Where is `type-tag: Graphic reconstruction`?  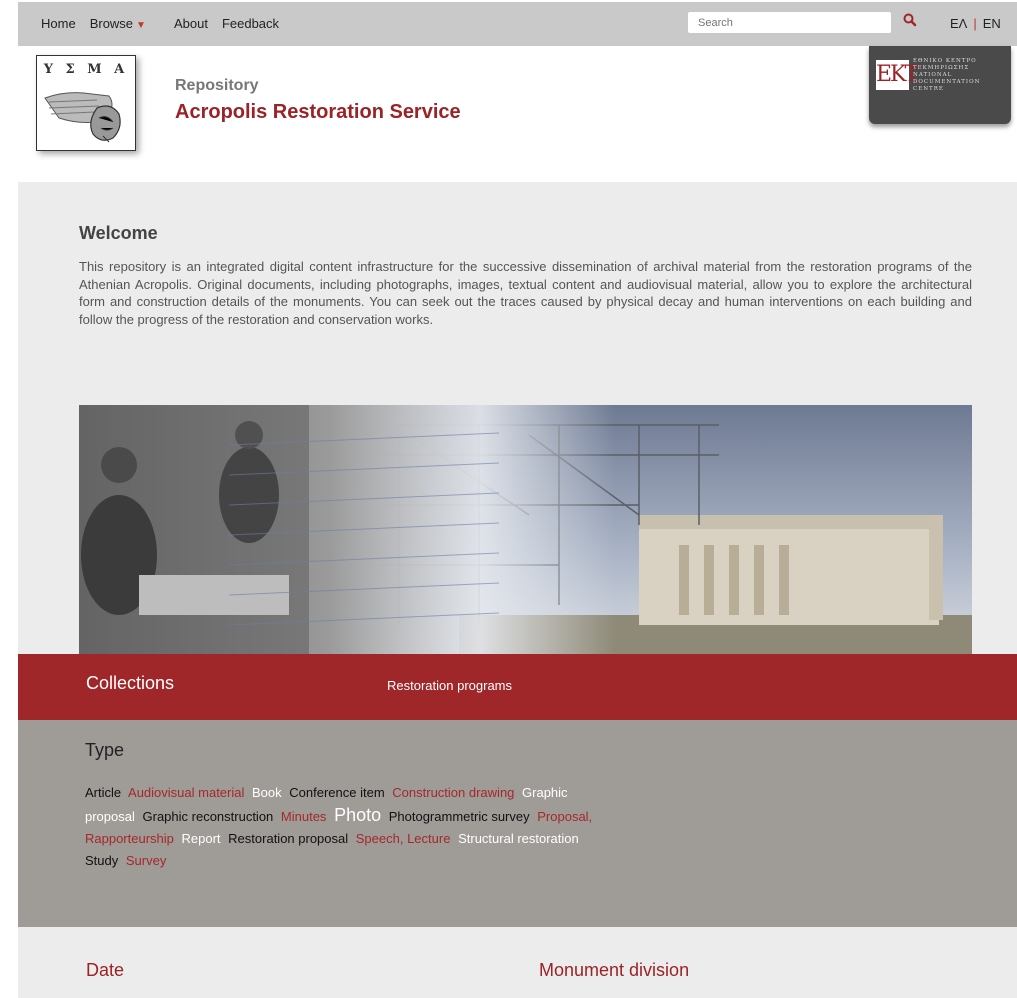
type-tag: Graphic reconstruction is located at coordinates (208, 816).